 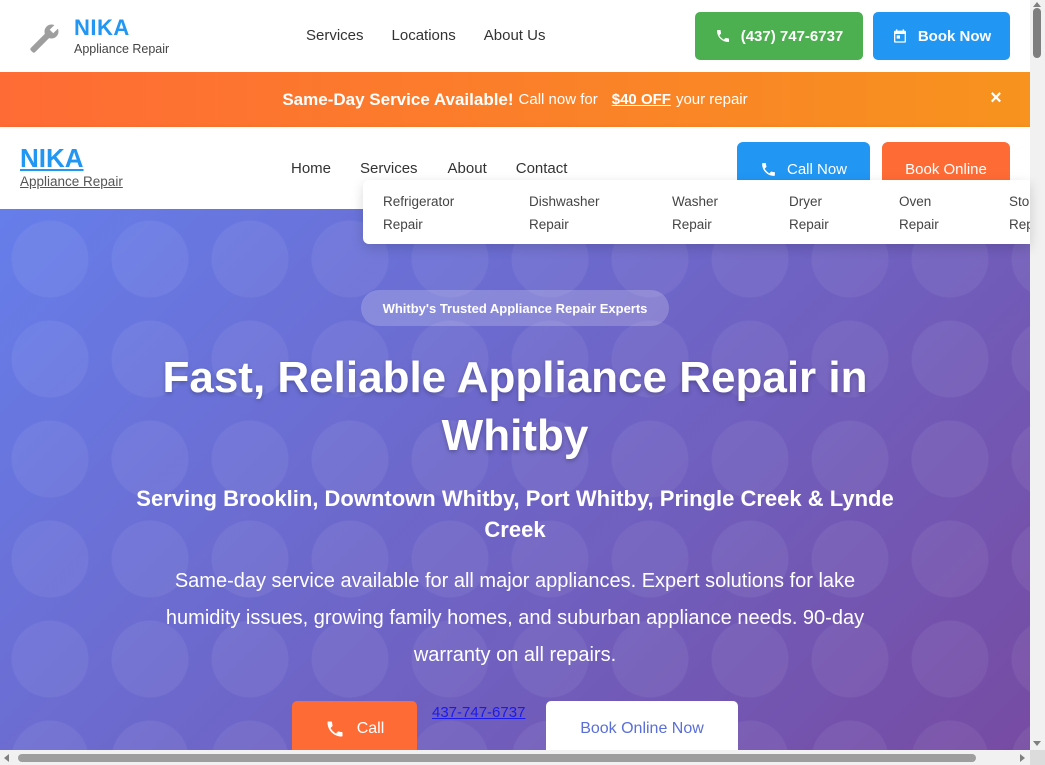 I want to click on dropdown-item-label: Oven, so click(x=915, y=201).